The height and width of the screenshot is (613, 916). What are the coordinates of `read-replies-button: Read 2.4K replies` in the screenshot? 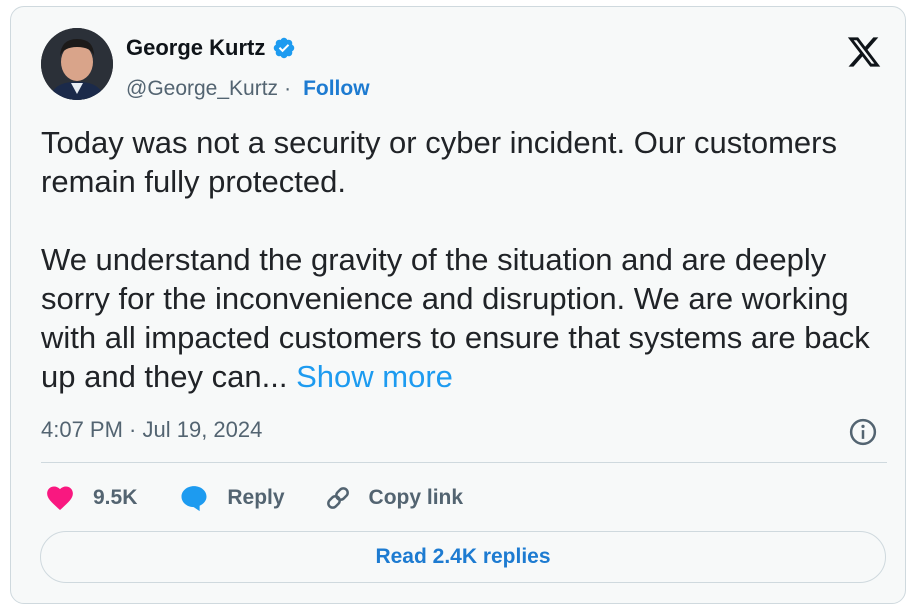 It's located at (463, 557).